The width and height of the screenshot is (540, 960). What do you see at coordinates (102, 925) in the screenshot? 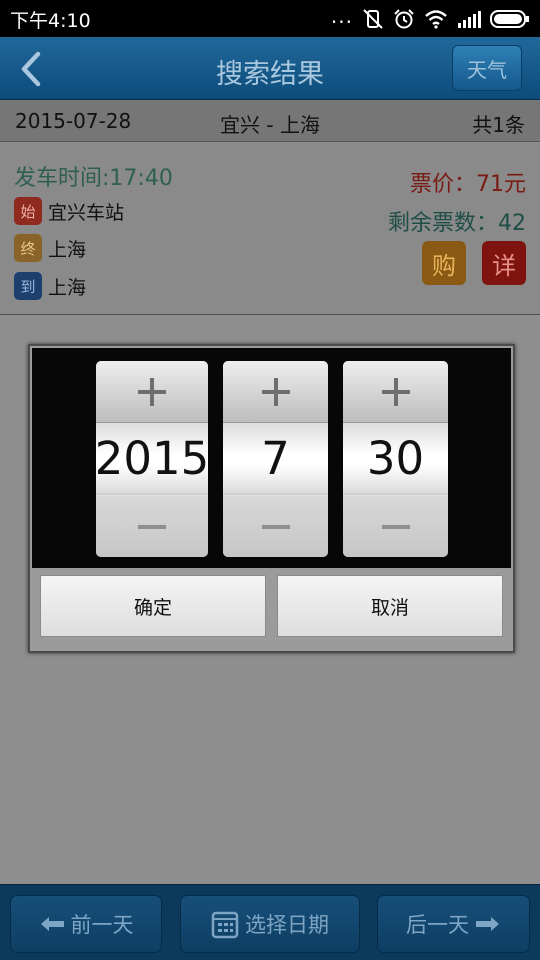
I see `prev-day-label: 前一天` at bounding box center [102, 925].